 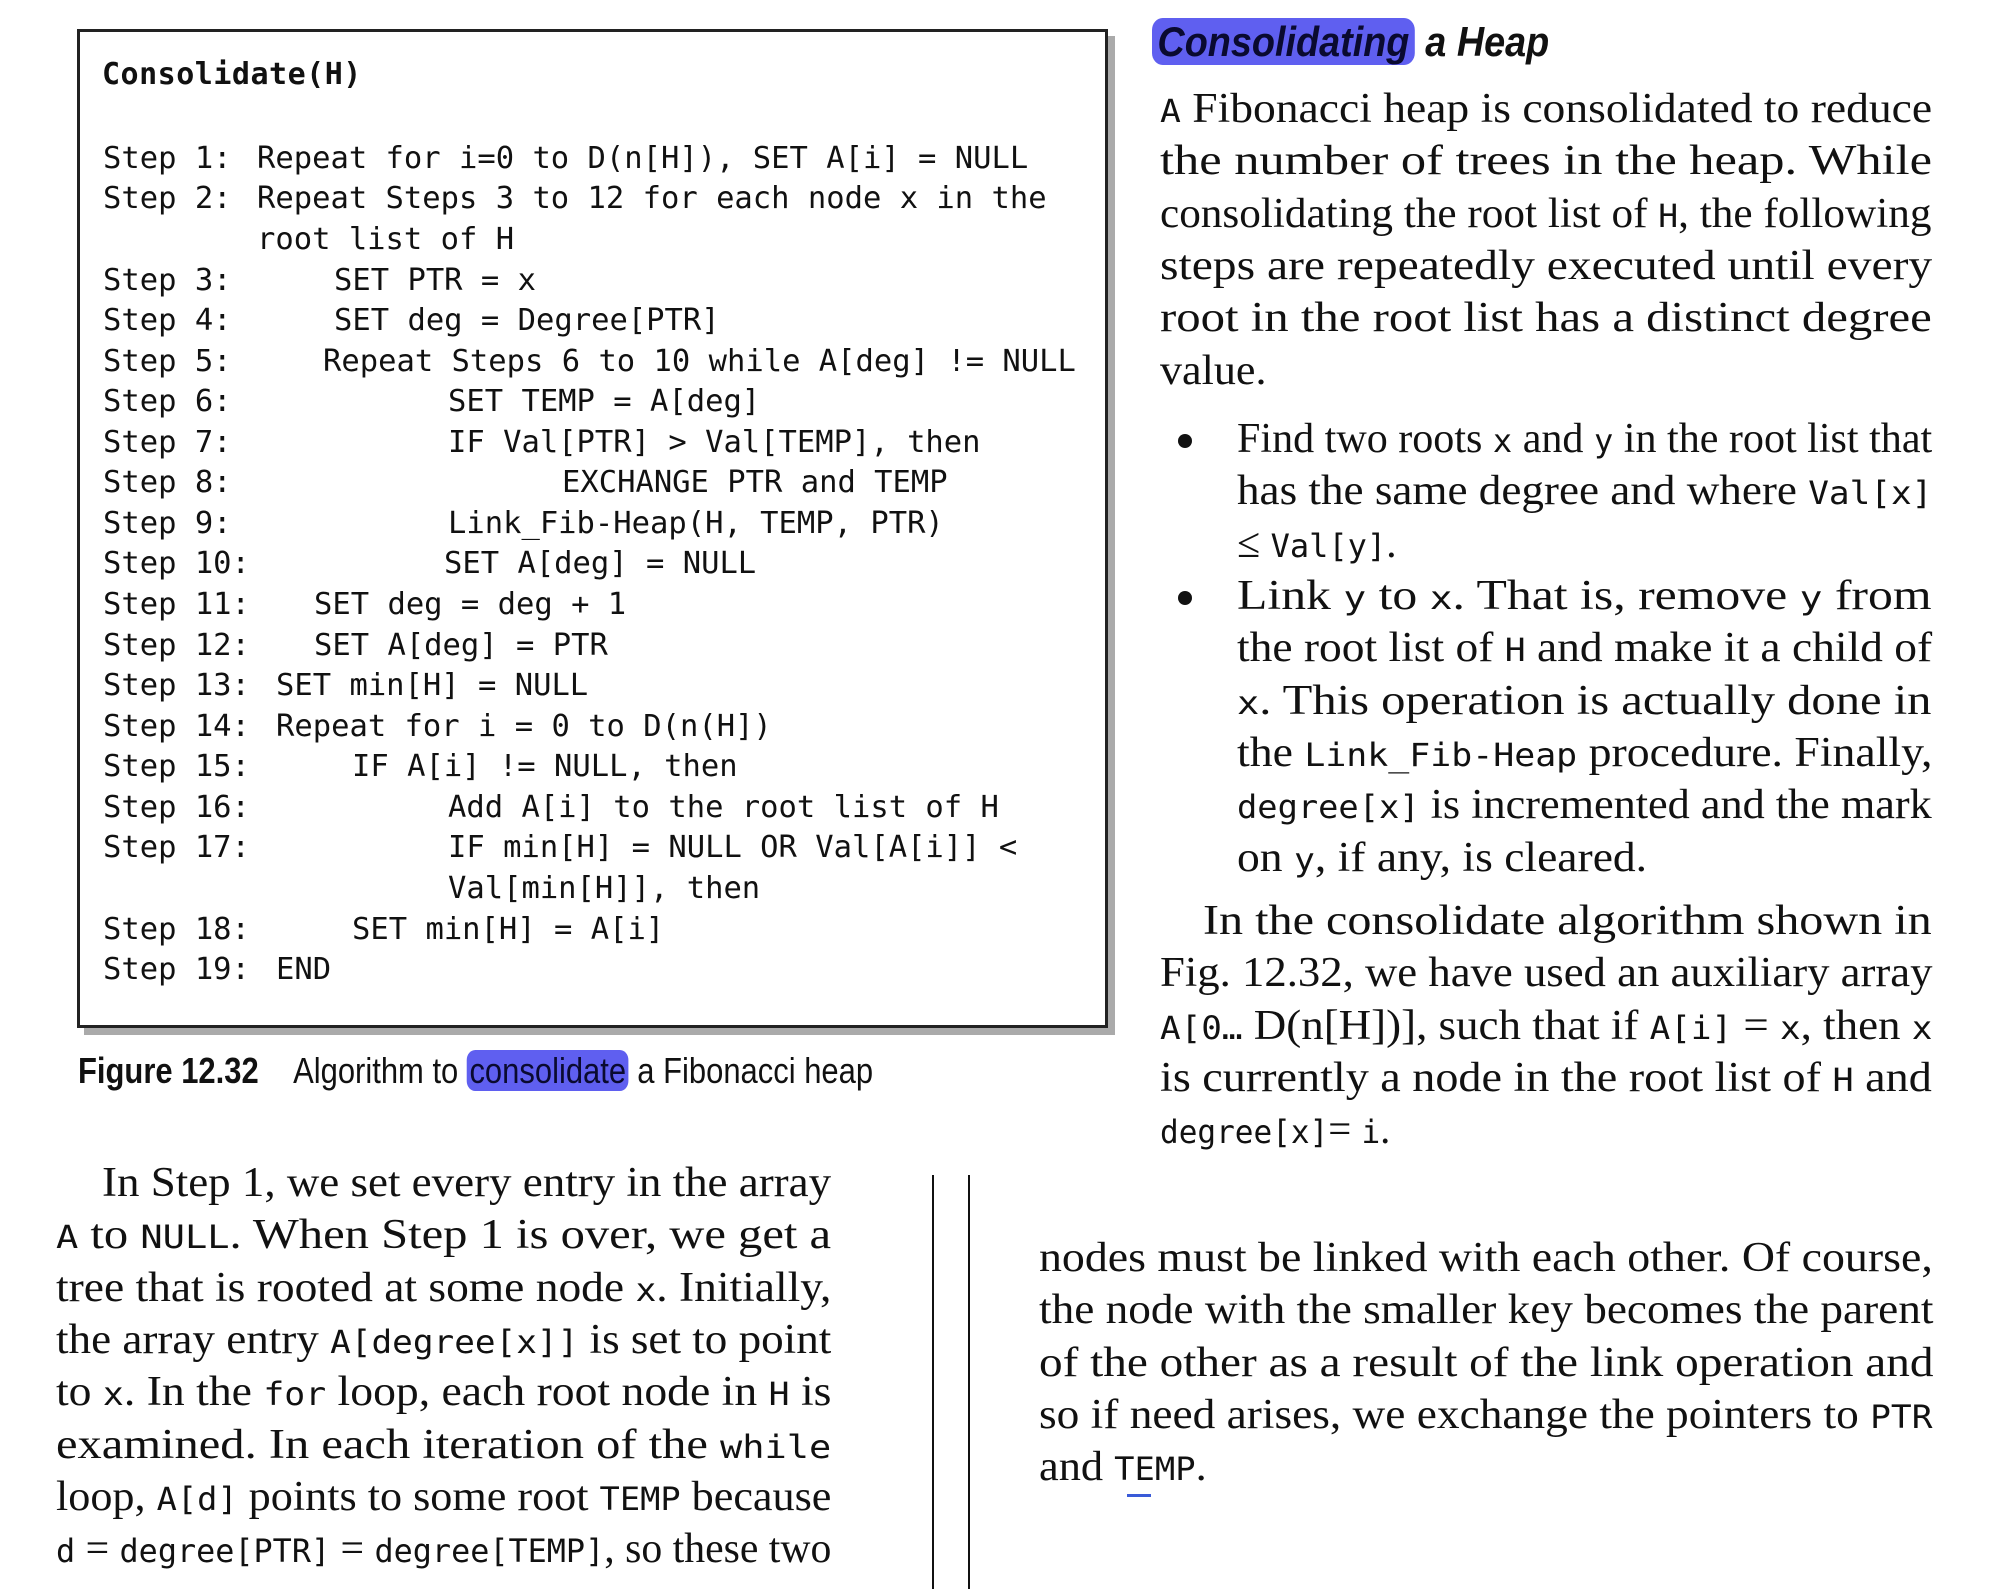 I want to click on algorithm-step-code: Repeat for i = 0 to D(n(H]), so click(x=524, y=726).